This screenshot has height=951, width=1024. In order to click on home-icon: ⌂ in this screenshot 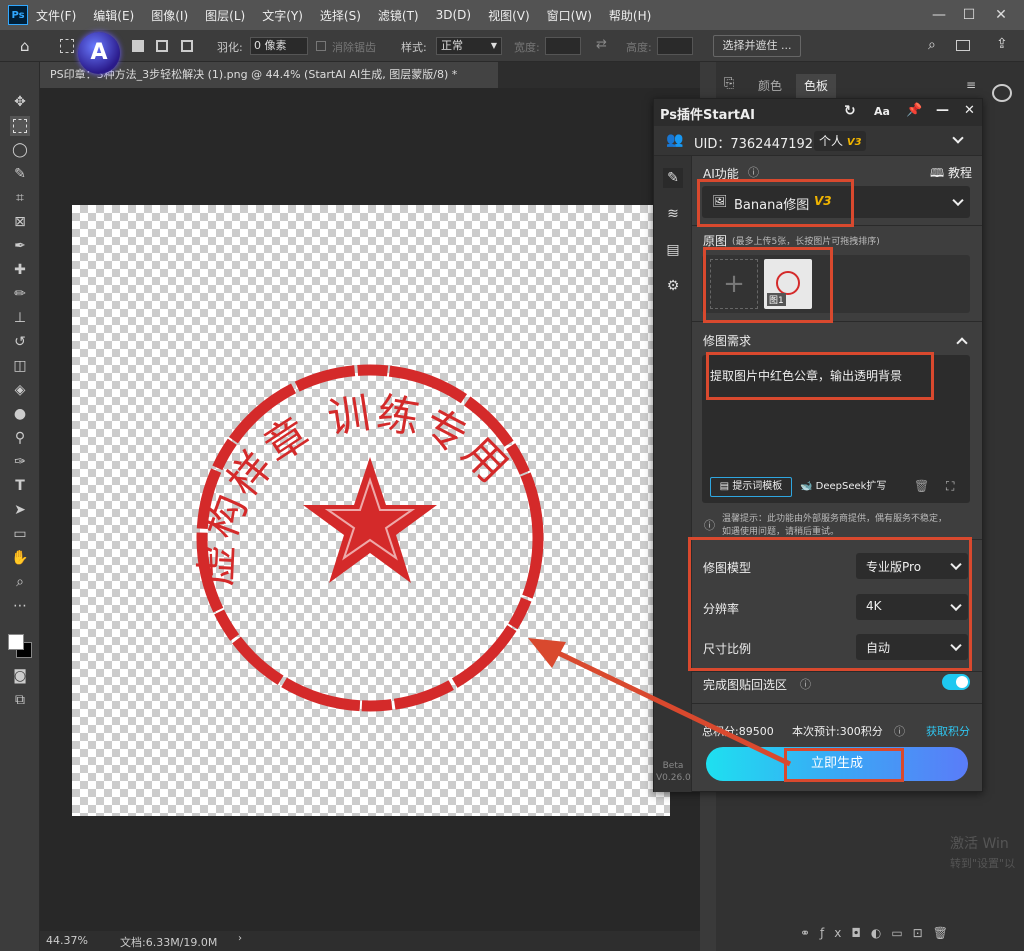, I will do `click(28, 46)`.